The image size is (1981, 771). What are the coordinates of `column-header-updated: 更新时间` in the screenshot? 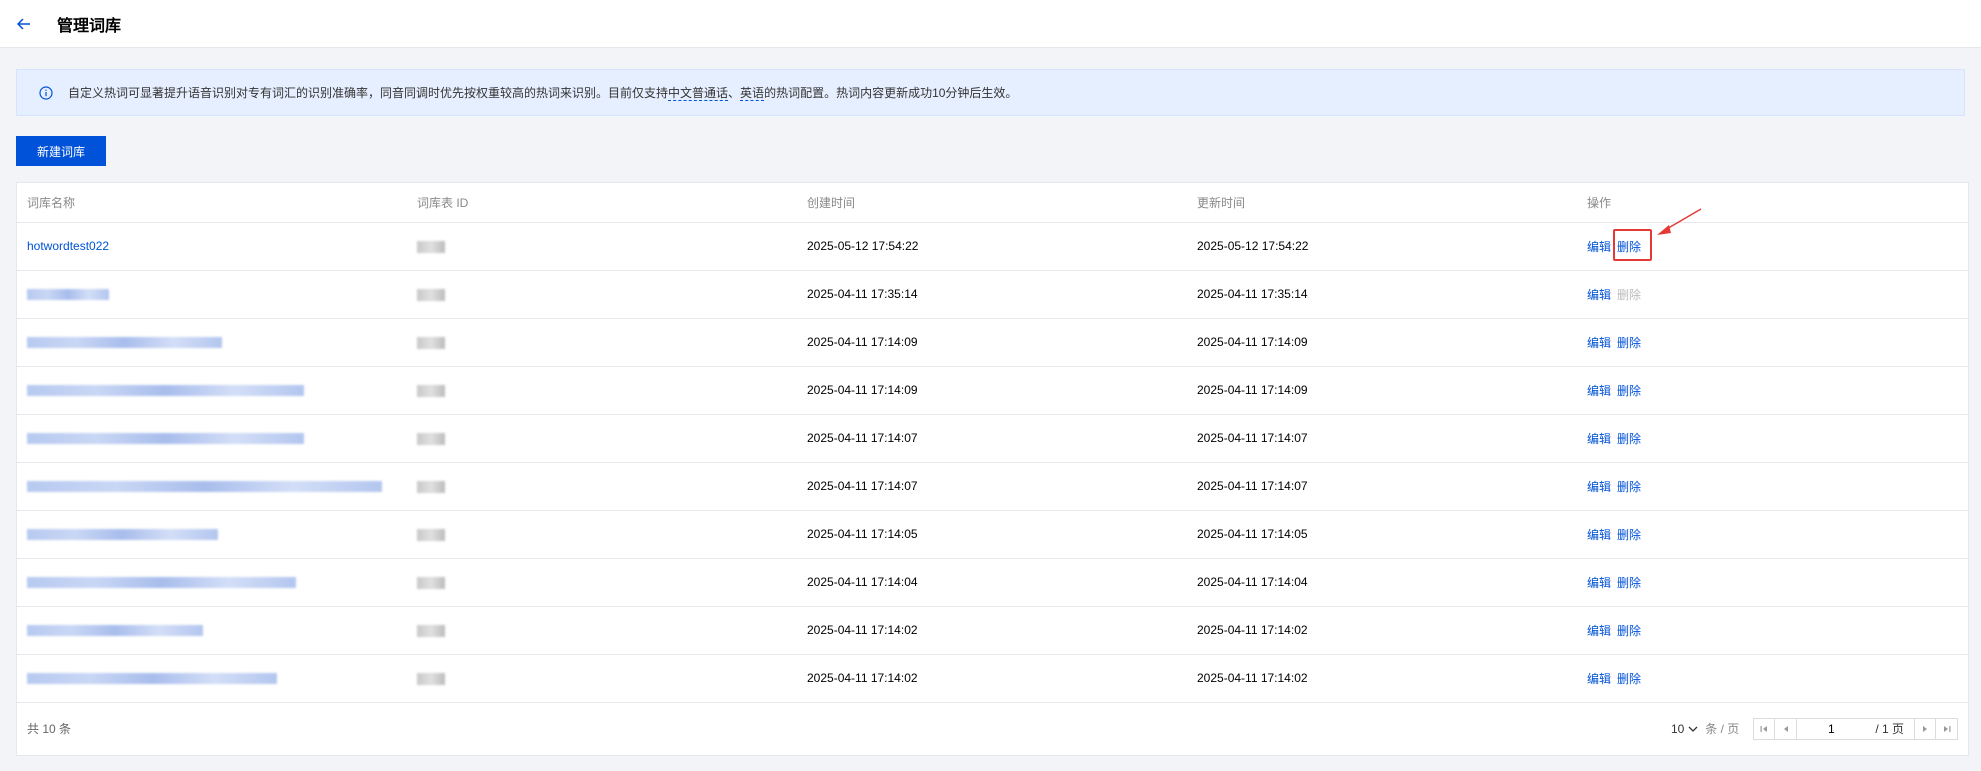 It's located at (1382, 203).